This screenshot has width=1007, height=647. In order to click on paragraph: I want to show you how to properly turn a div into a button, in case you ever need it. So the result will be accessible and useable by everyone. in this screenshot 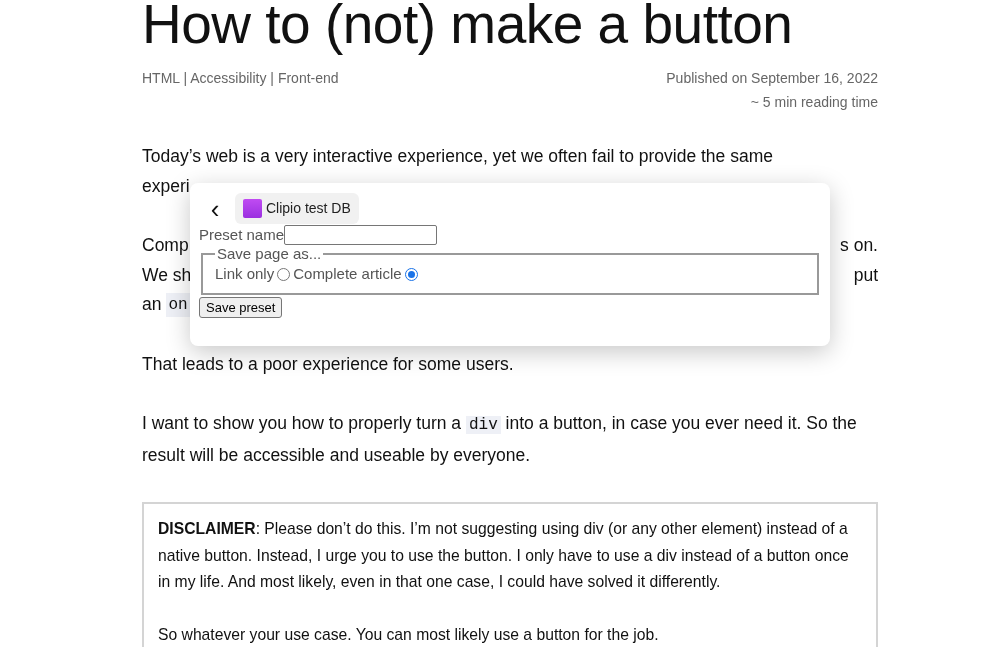, I will do `click(500, 439)`.